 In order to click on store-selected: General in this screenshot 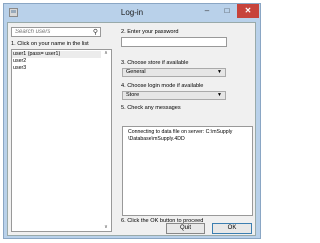, I will do `click(136, 72)`.